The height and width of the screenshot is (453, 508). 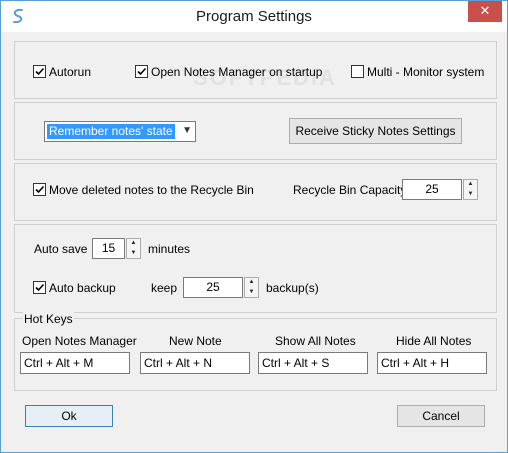 I want to click on combo-selected-value: Remember notes' state, so click(x=111, y=131).